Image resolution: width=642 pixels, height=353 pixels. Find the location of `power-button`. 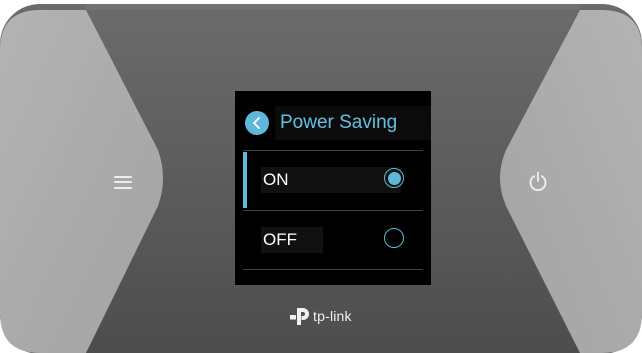

power-button is located at coordinates (538, 182).